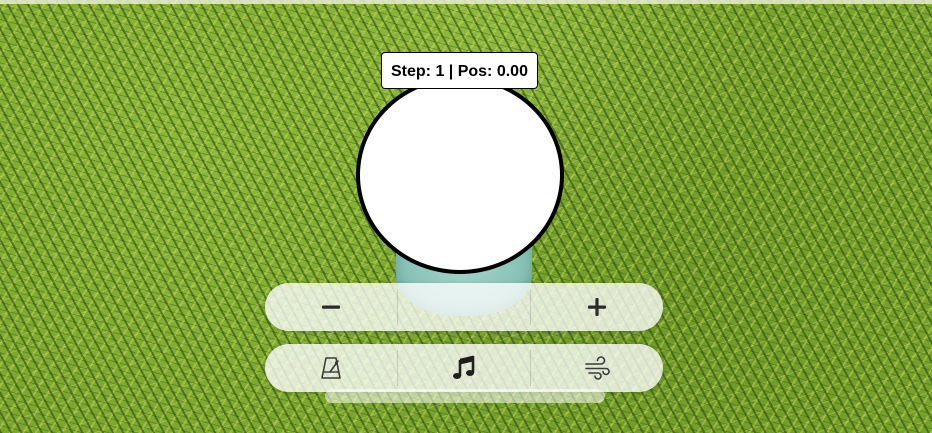 The image size is (932, 433). I want to click on wind-button, so click(597, 368).